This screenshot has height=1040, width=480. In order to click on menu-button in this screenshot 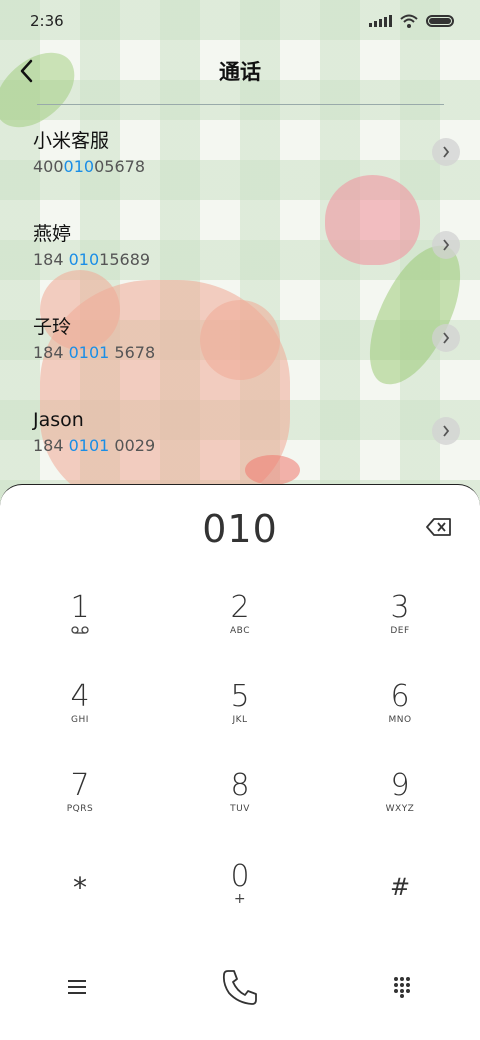, I will do `click(77, 987)`.